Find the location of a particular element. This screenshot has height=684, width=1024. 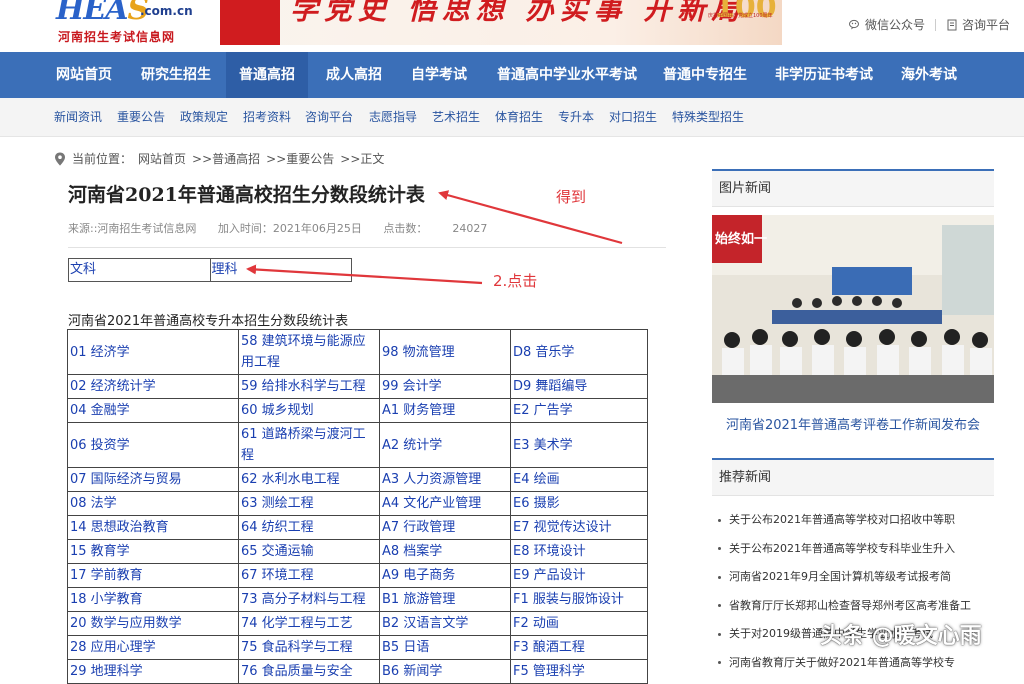

major-link: F2 动画 is located at coordinates (579, 623).